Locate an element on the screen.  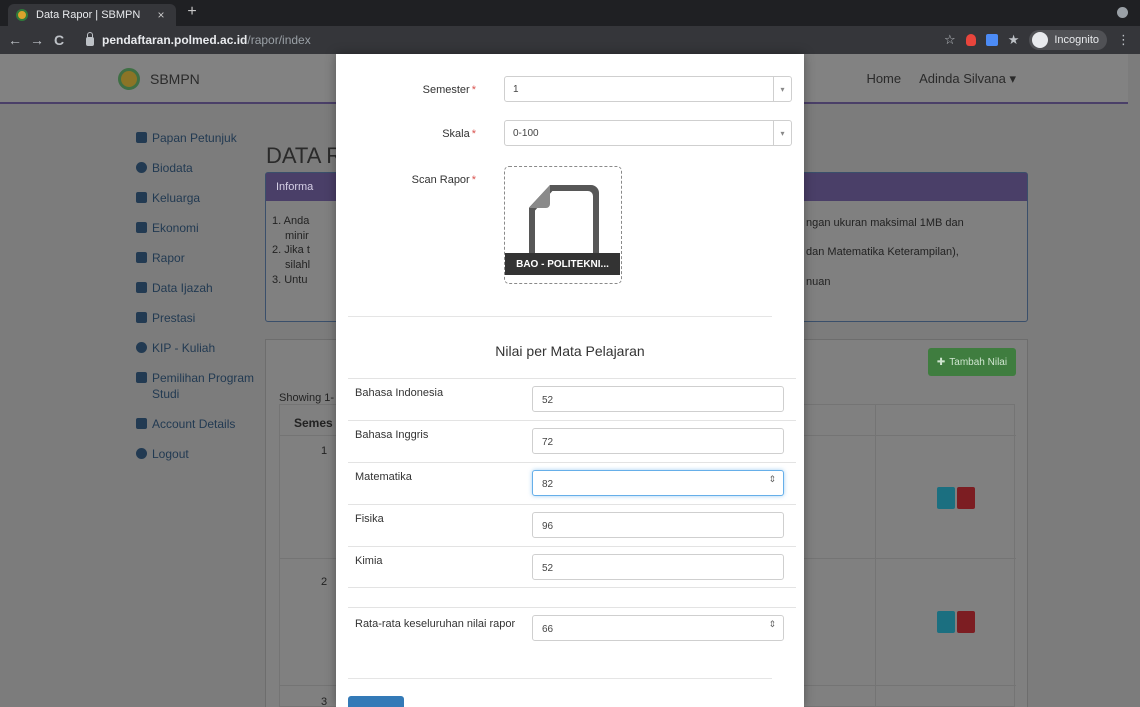
brand-logo-icon is located at coordinates (129, 79).